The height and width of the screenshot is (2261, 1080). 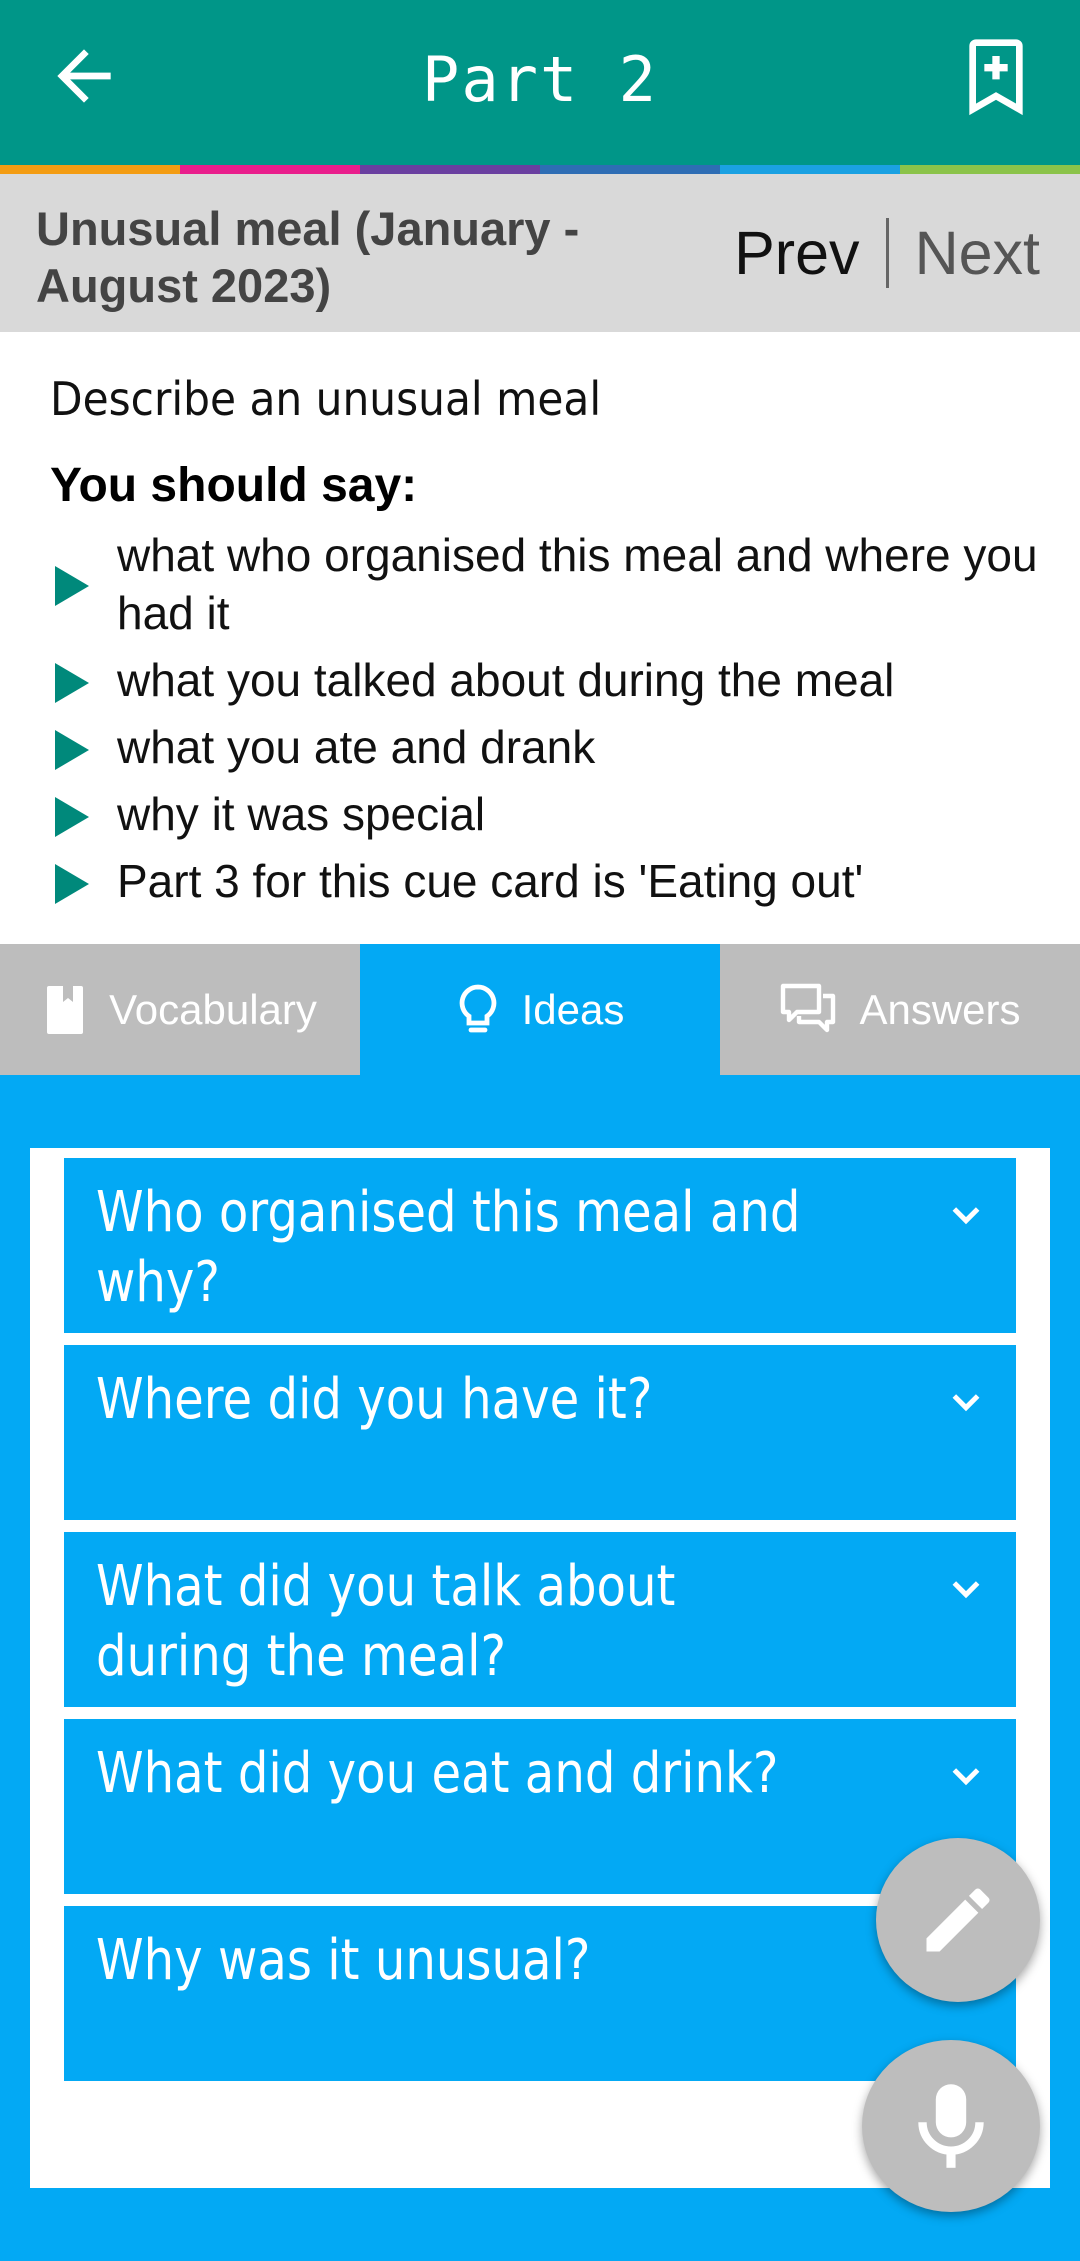 I want to click on cue-point: why it was special, so click(x=550, y=814).